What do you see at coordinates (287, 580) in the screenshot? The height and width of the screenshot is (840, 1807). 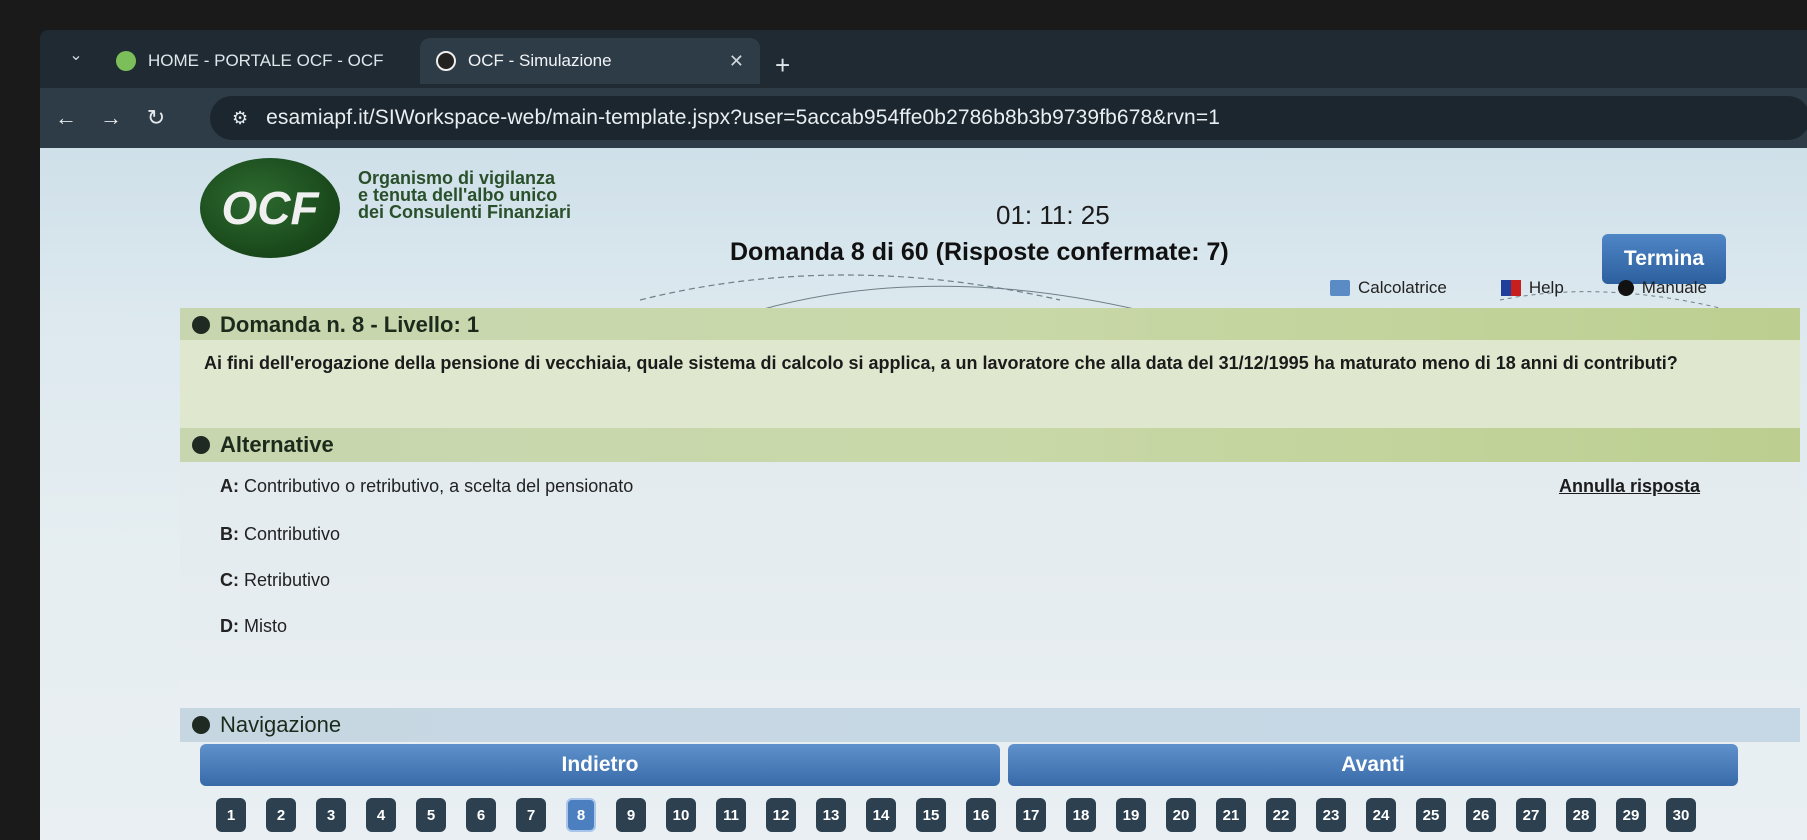 I see `answer-text: Retributivo` at bounding box center [287, 580].